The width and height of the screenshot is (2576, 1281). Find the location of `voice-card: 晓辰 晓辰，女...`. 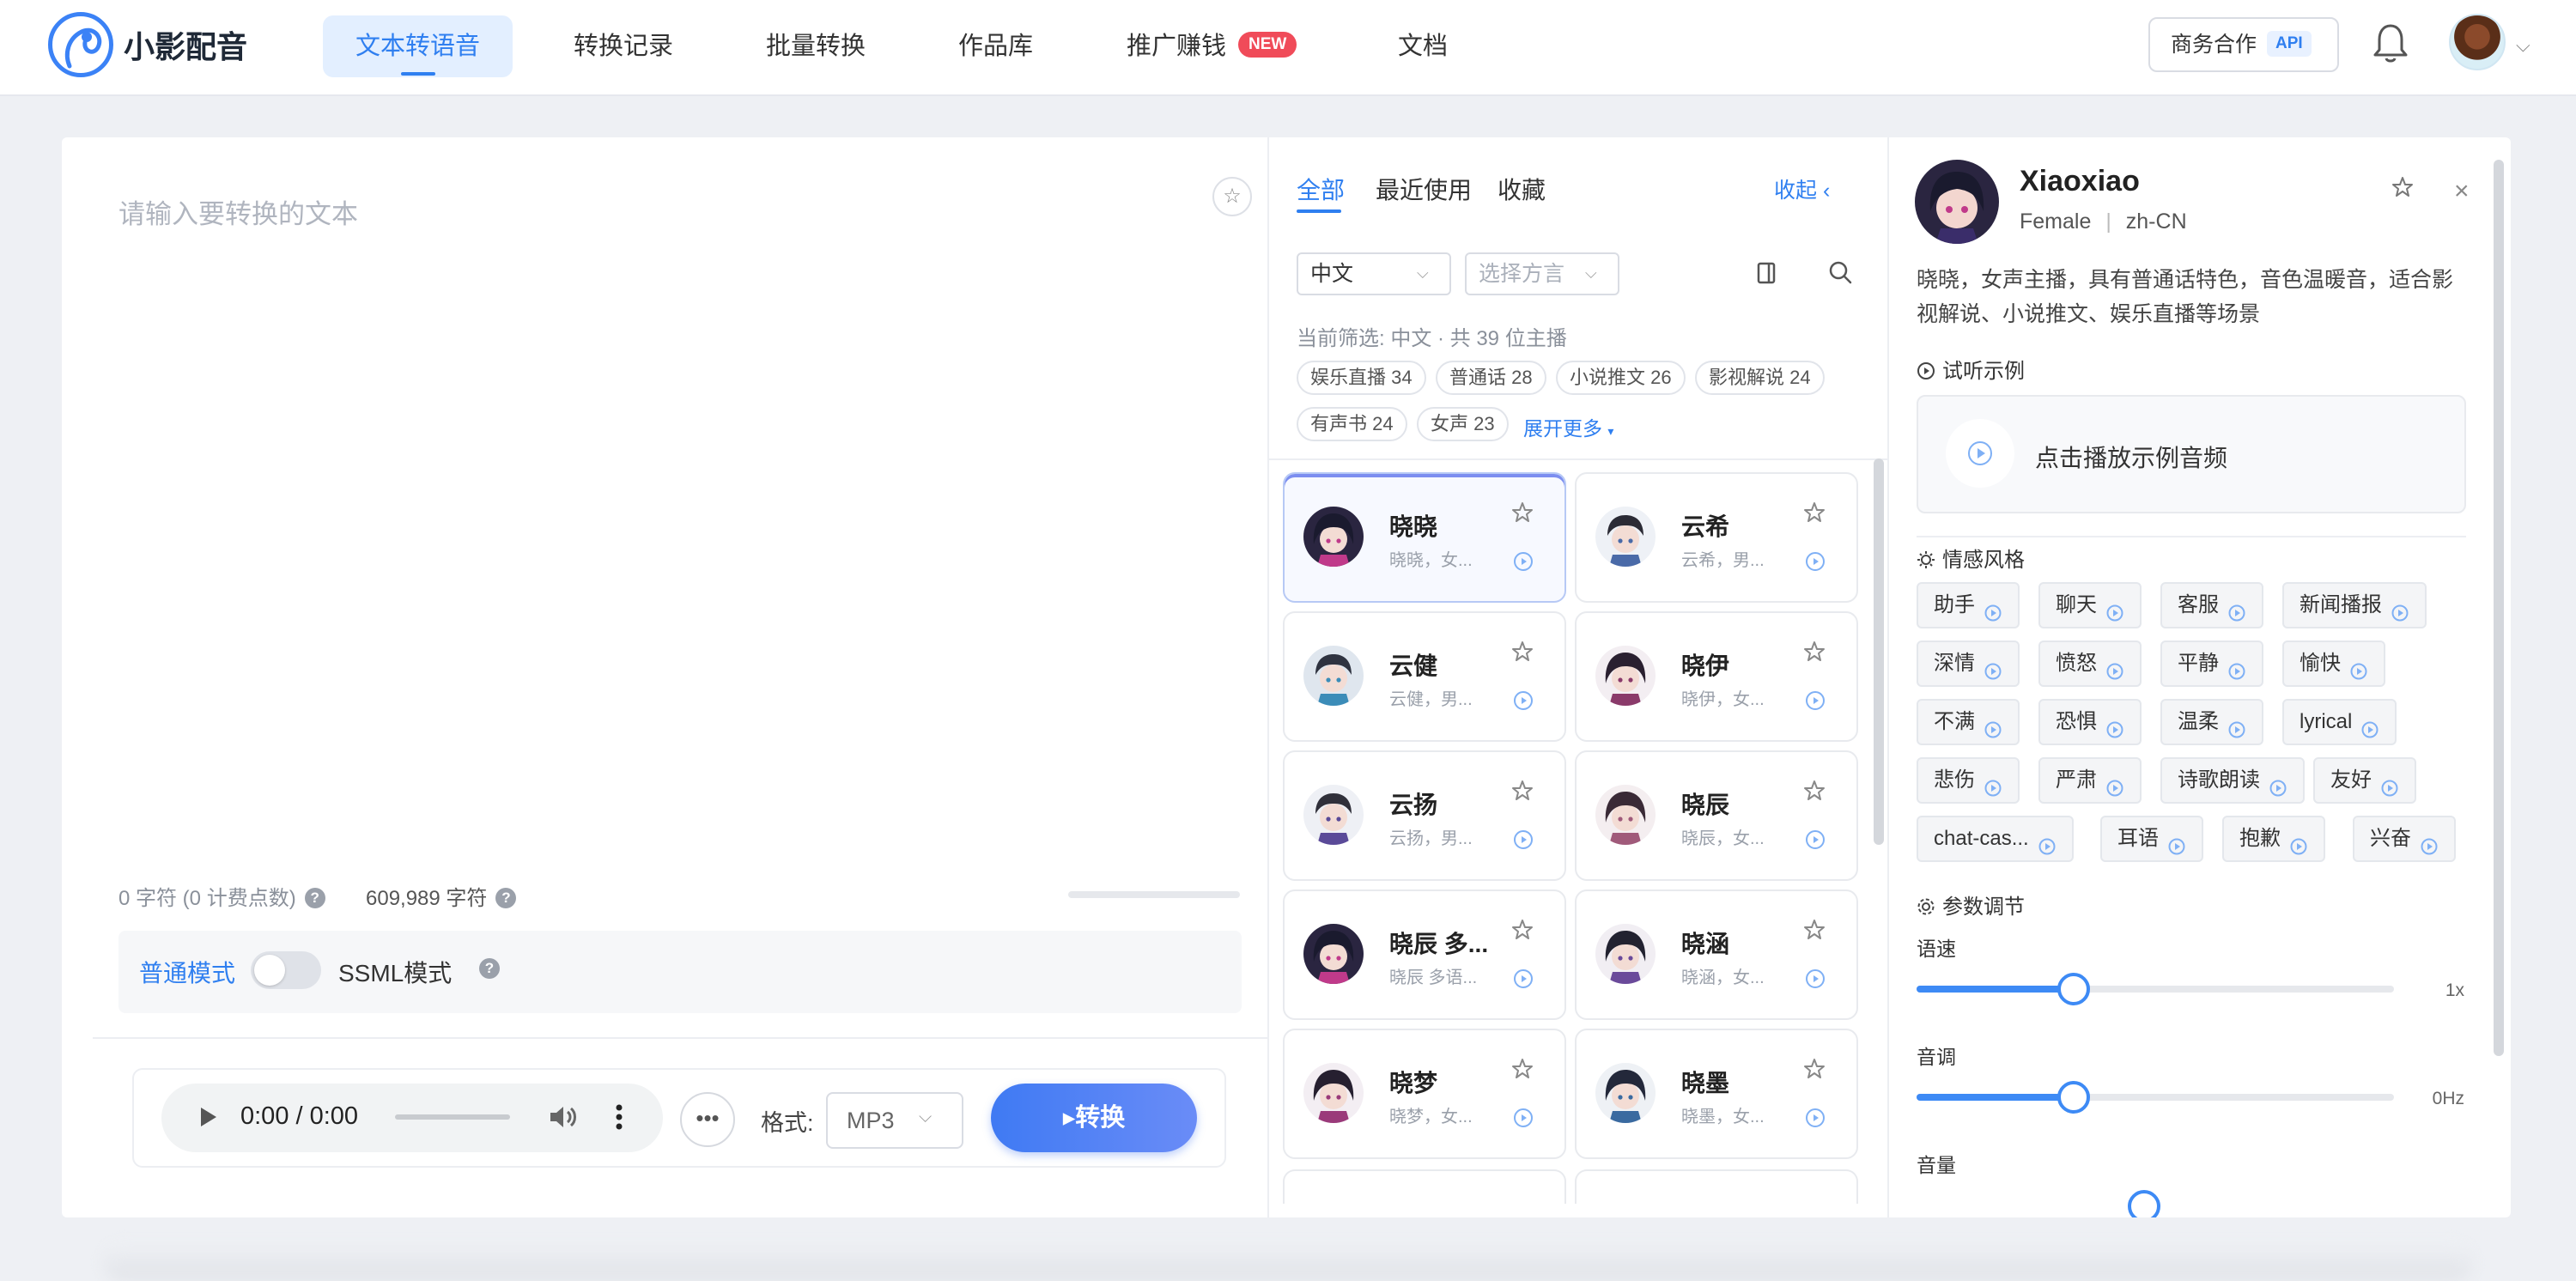

voice-card: 晓辰 晓辰，女... is located at coordinates (1716, 815).